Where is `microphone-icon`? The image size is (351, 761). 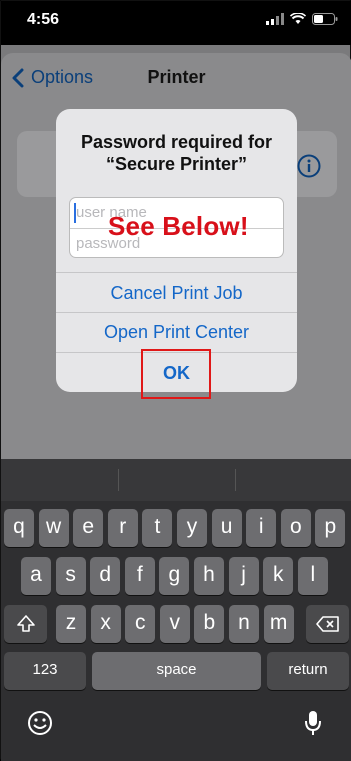 microphone-icon is located at coordinates (313, 723).